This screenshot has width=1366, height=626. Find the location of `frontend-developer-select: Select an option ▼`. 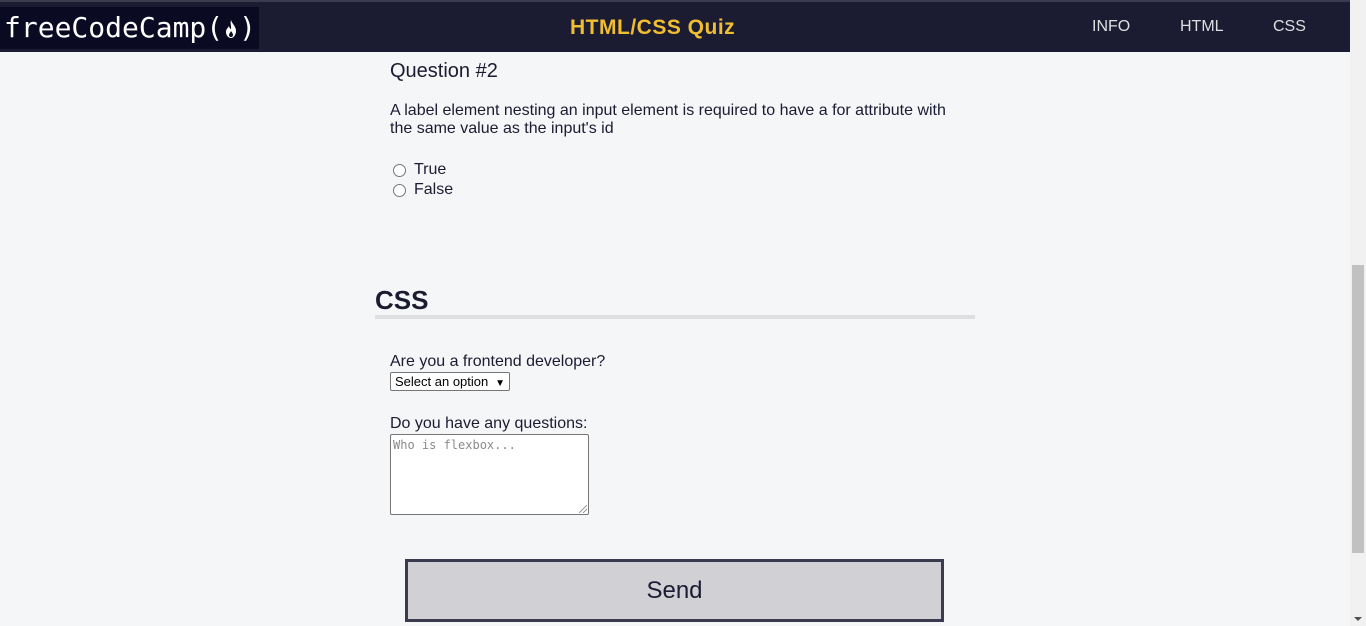

frontend-developer-select: Select an option ▼ is located at coordinates (450, 381).